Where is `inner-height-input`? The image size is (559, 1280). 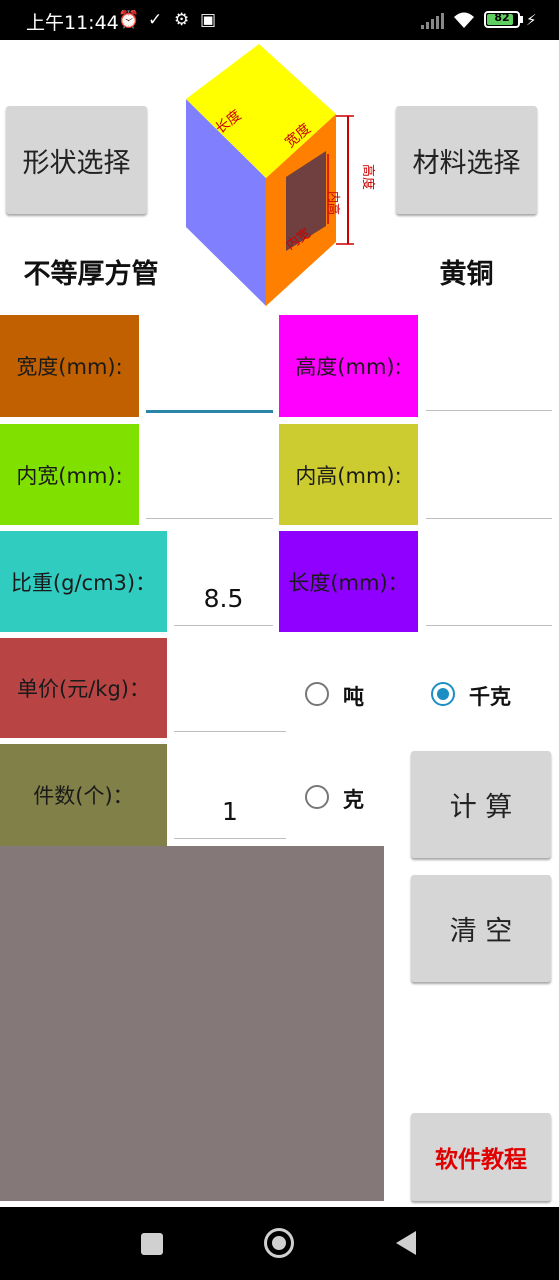
inner-height-input is located at coordinates (489, 478).